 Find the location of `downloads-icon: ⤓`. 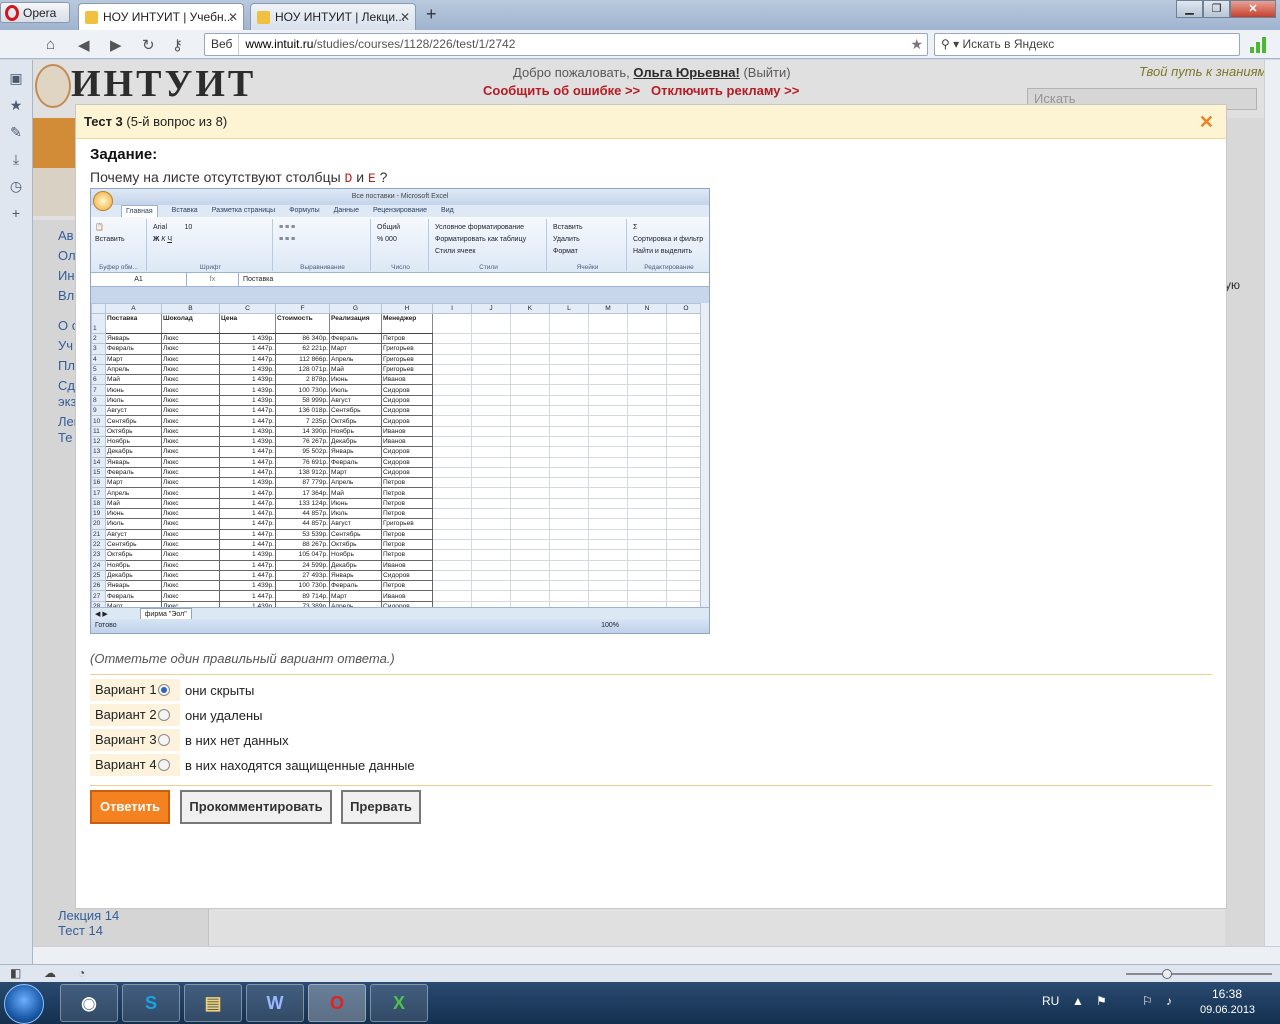

downloads-icon: ⤓ is located at coordinates (16, 159).